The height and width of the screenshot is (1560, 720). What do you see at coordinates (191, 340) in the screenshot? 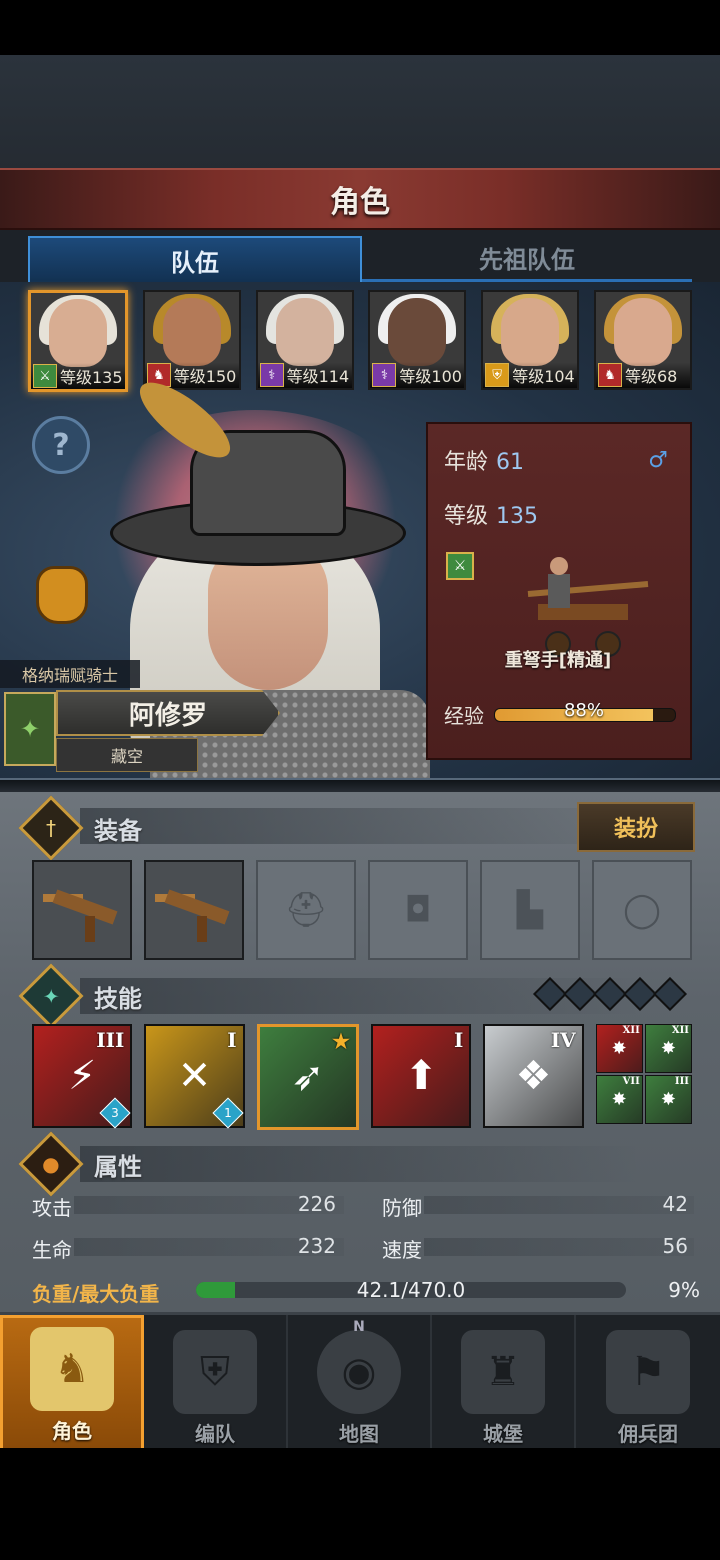
I see `hero-card: ♞ 等级150` at bounding box center [191, 340].